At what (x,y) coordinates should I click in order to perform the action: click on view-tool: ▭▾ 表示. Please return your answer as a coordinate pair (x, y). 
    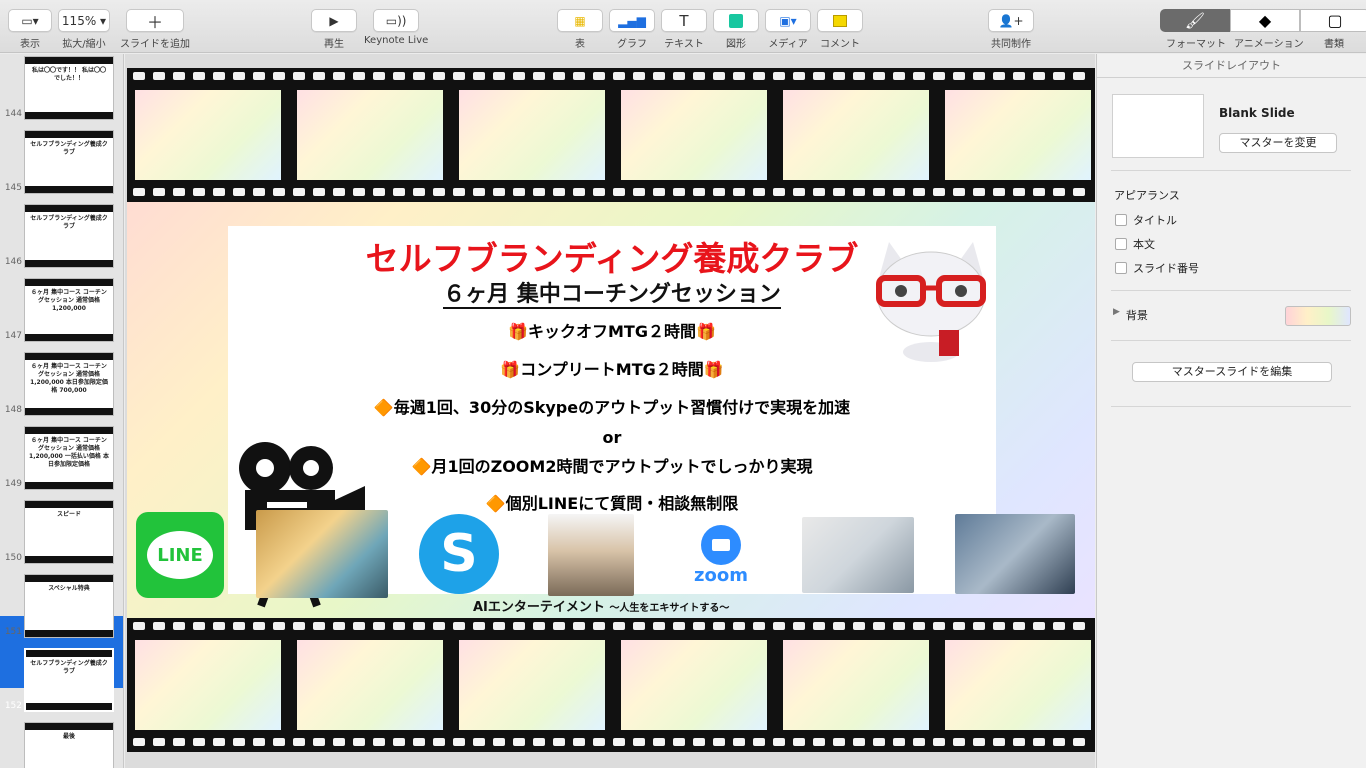
    Looking at the image, I should click on (30, 29).